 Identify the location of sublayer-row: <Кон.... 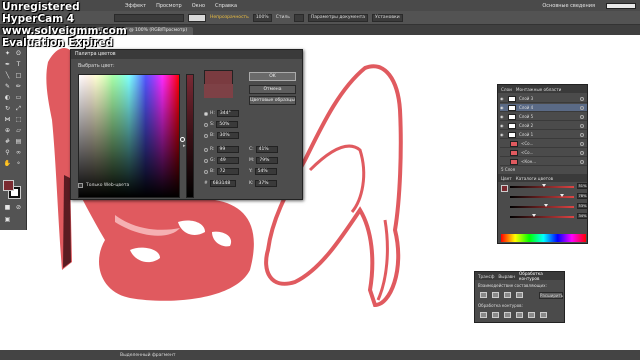
(543, 162).